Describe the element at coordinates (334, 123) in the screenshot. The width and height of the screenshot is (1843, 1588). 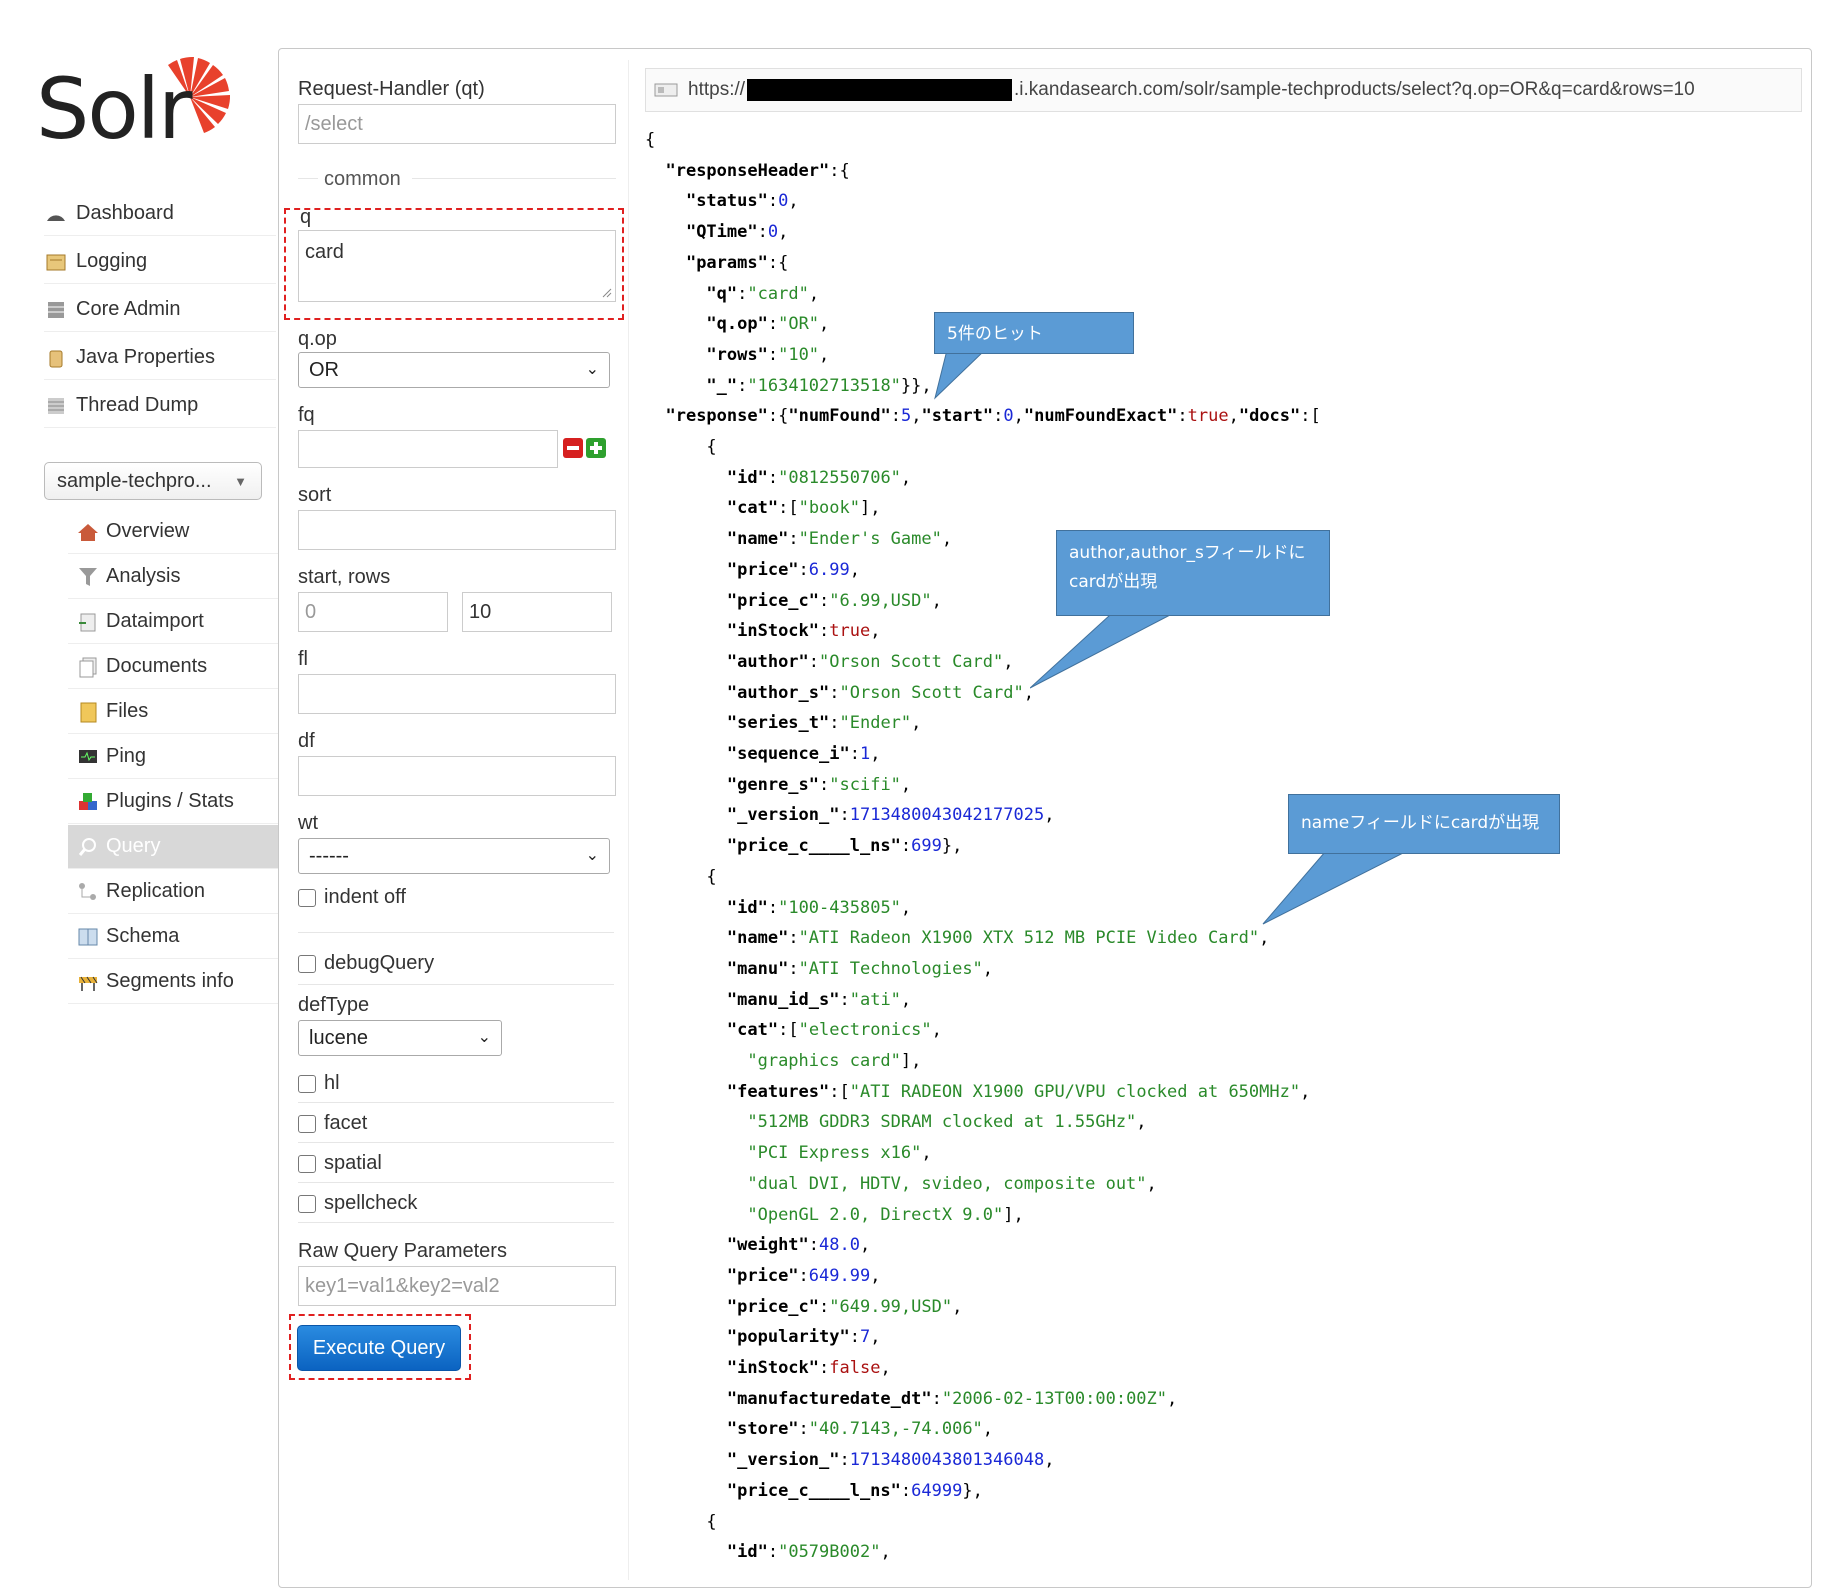
I see `handler-placeholder: /select` at that location.